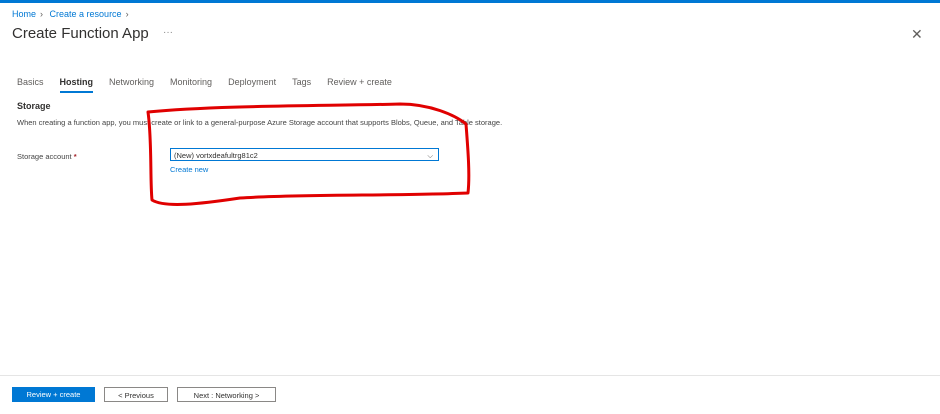 This screenshot has height=414, width=940. What do you see at coordinates (226, 394) in the screenshot?
I see `next-networking-button: Next : Networking >` at bounding box center [226, 394].